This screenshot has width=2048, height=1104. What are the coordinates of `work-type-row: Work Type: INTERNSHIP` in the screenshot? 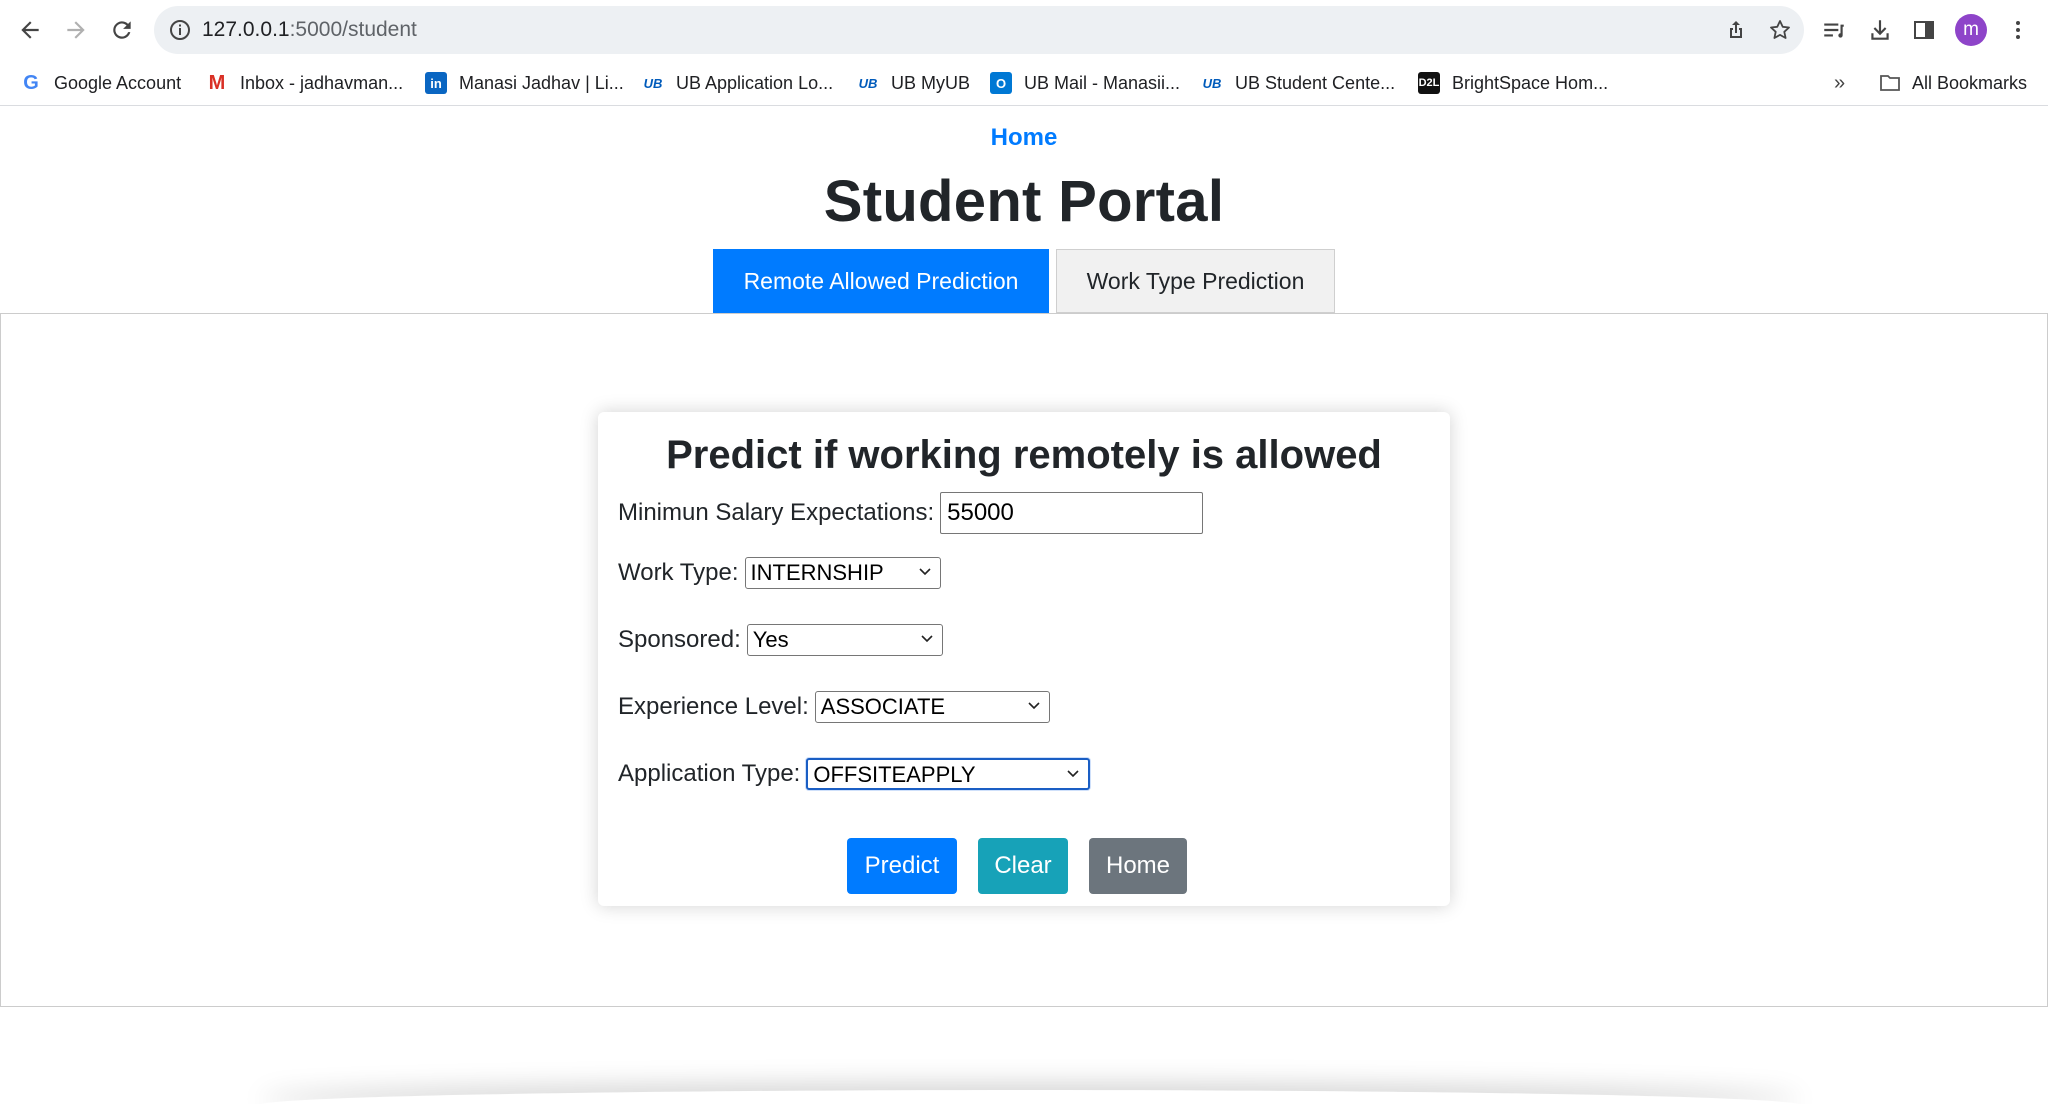 It's located at (779, 573).